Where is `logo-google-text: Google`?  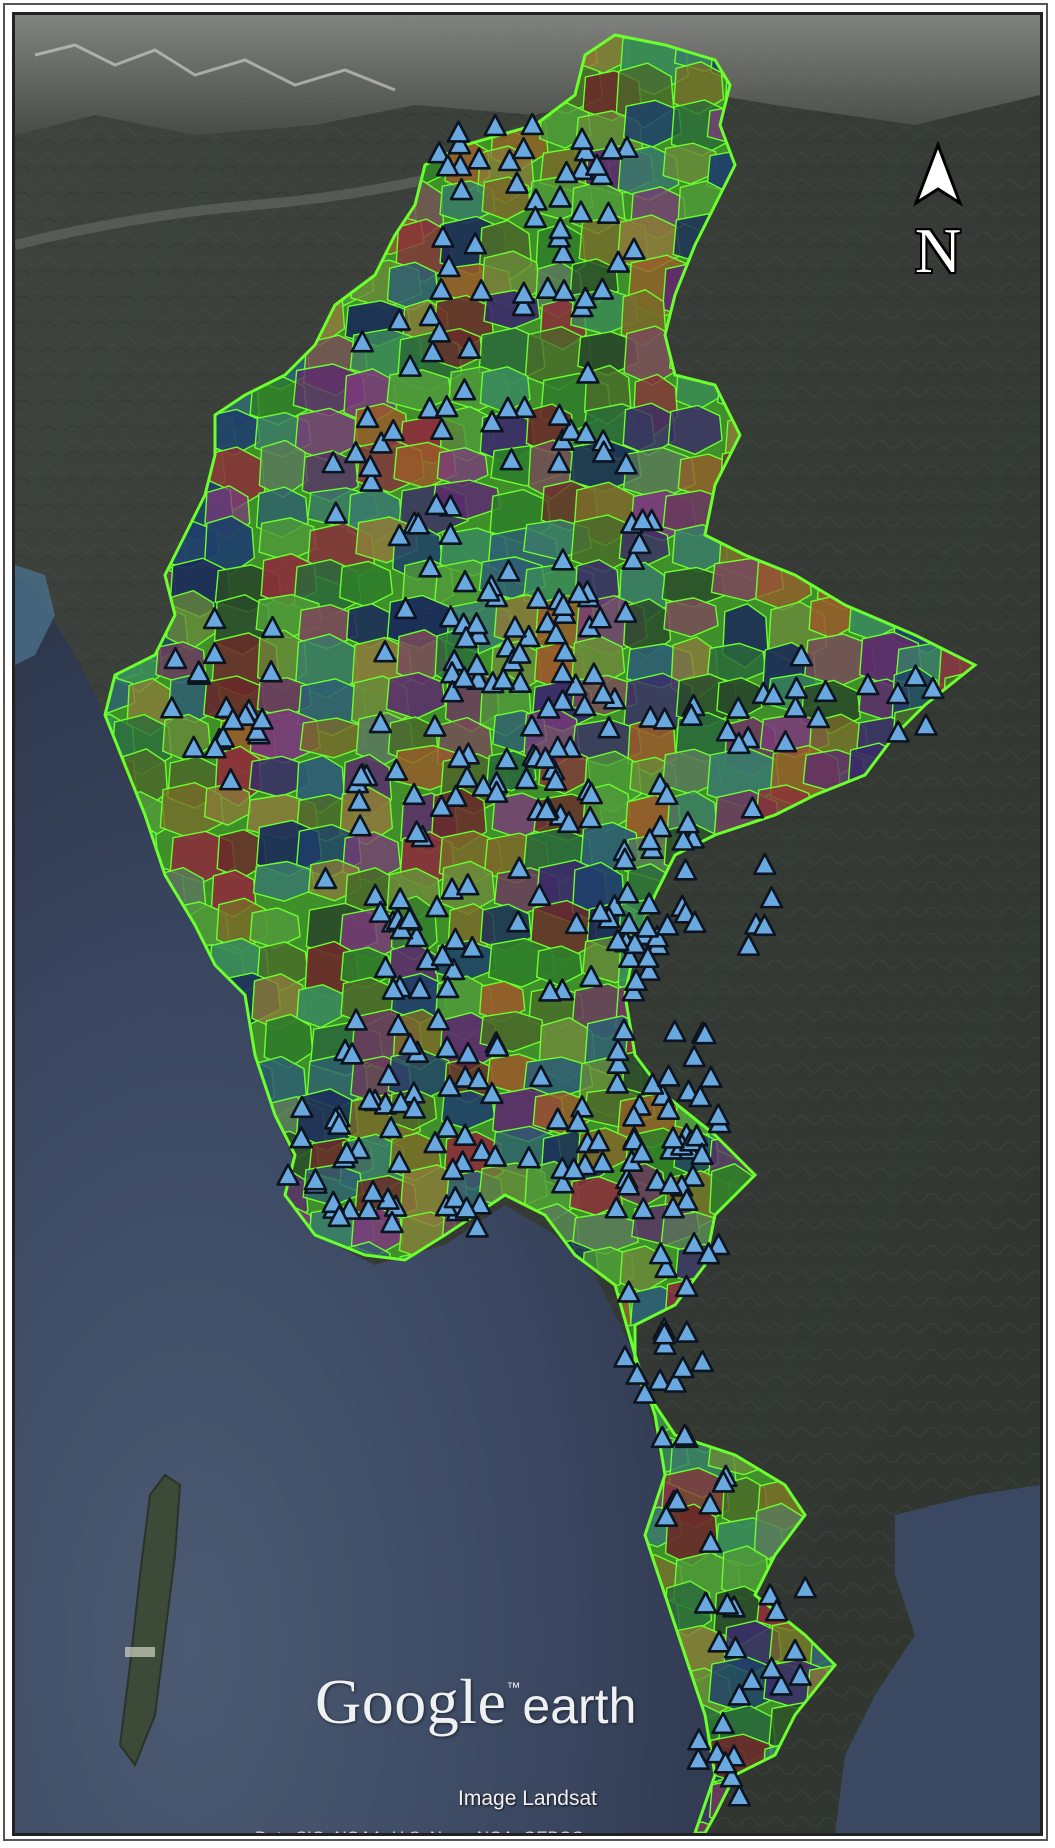
logo-google-text: Google is located at coordinates (411, 1701).